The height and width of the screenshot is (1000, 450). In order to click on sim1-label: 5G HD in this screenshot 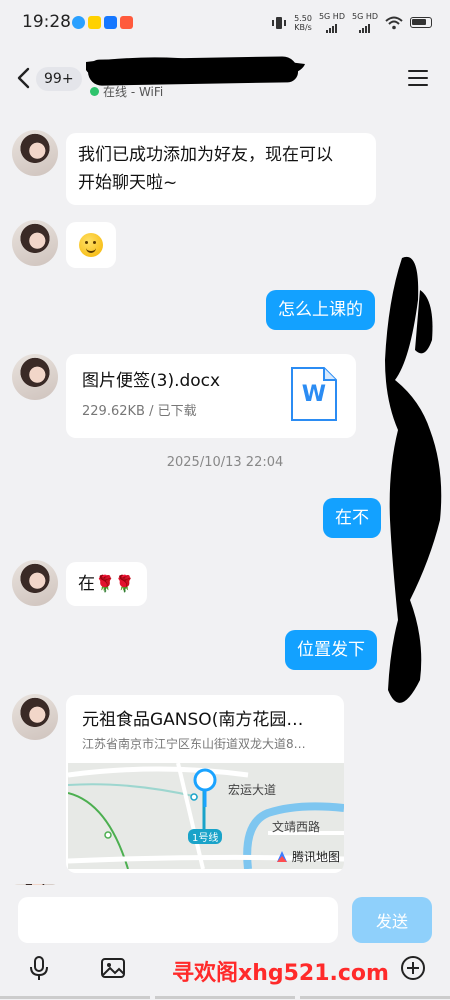, I will do `click(331, 16)`.